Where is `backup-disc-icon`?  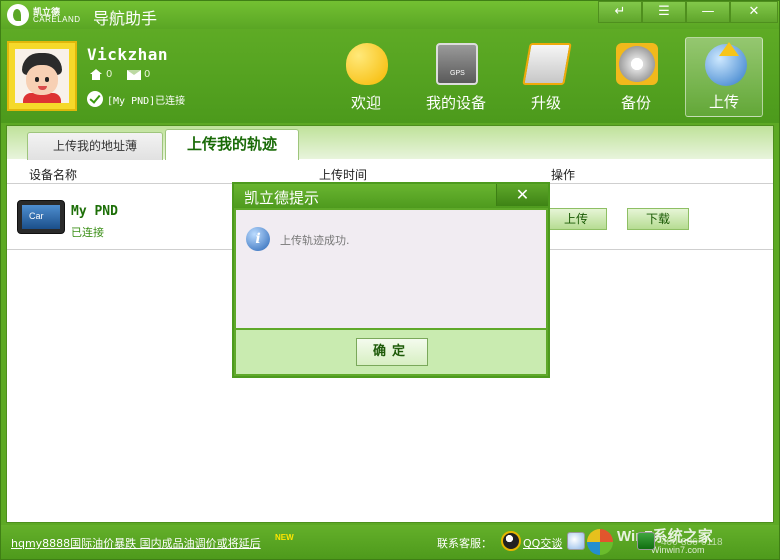
backup-disc-icon is located at coordinates (637, 64).